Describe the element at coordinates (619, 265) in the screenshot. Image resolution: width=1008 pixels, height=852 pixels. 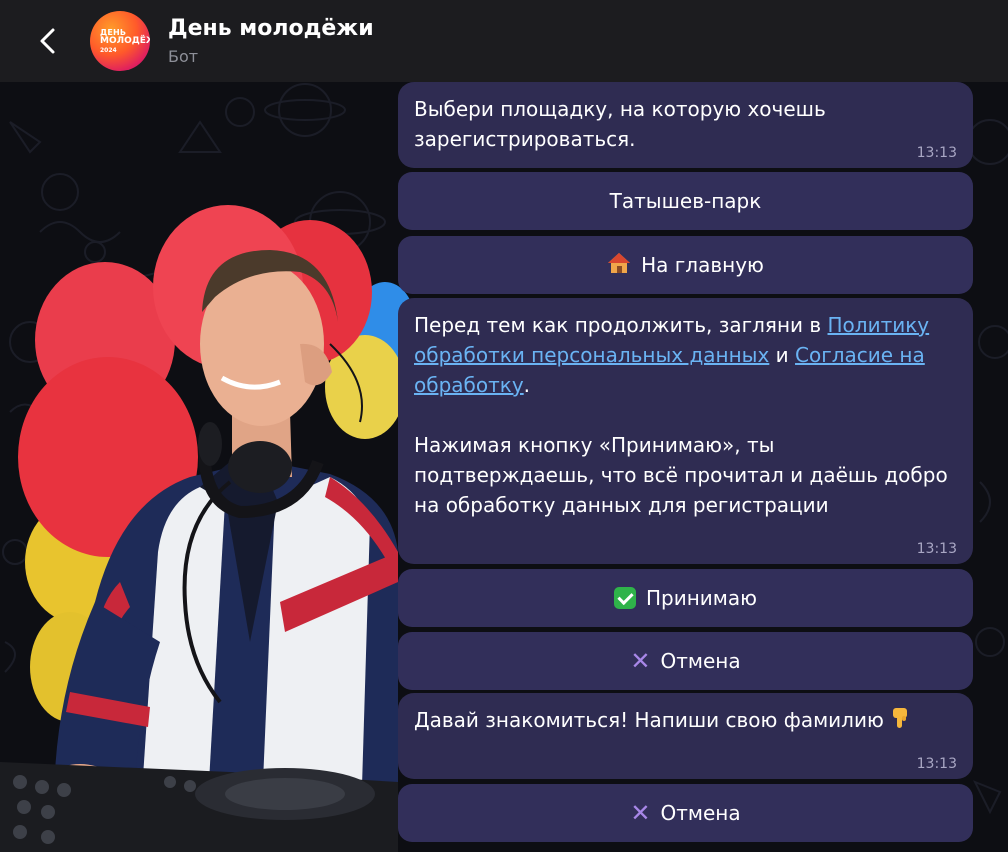
I see `house-icon` at that location.